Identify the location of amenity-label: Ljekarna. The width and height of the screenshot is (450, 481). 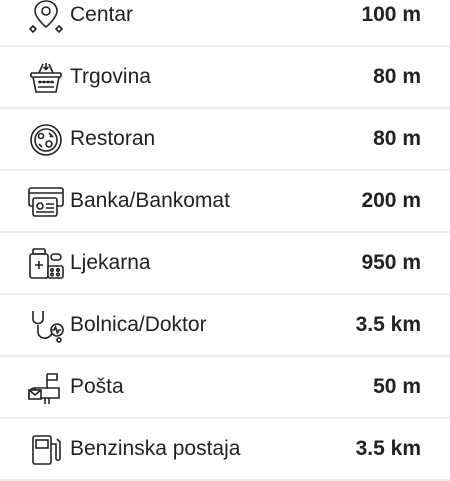
(110, 262).